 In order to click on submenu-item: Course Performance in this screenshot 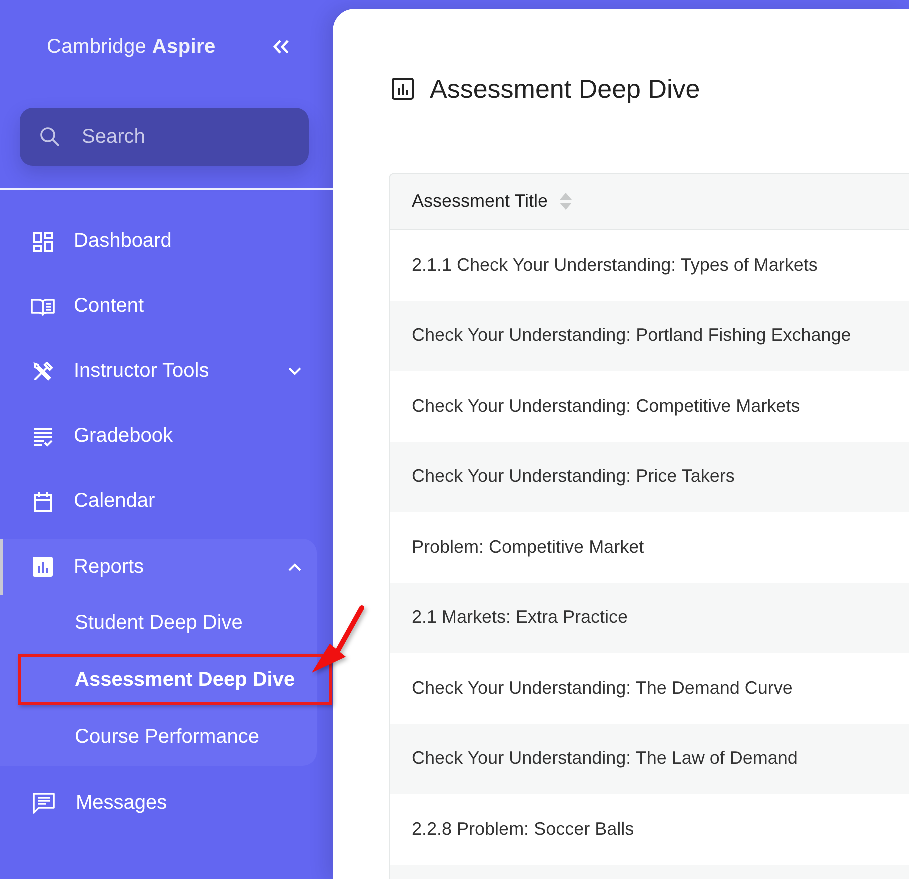, I will do `click(158, 737)`.